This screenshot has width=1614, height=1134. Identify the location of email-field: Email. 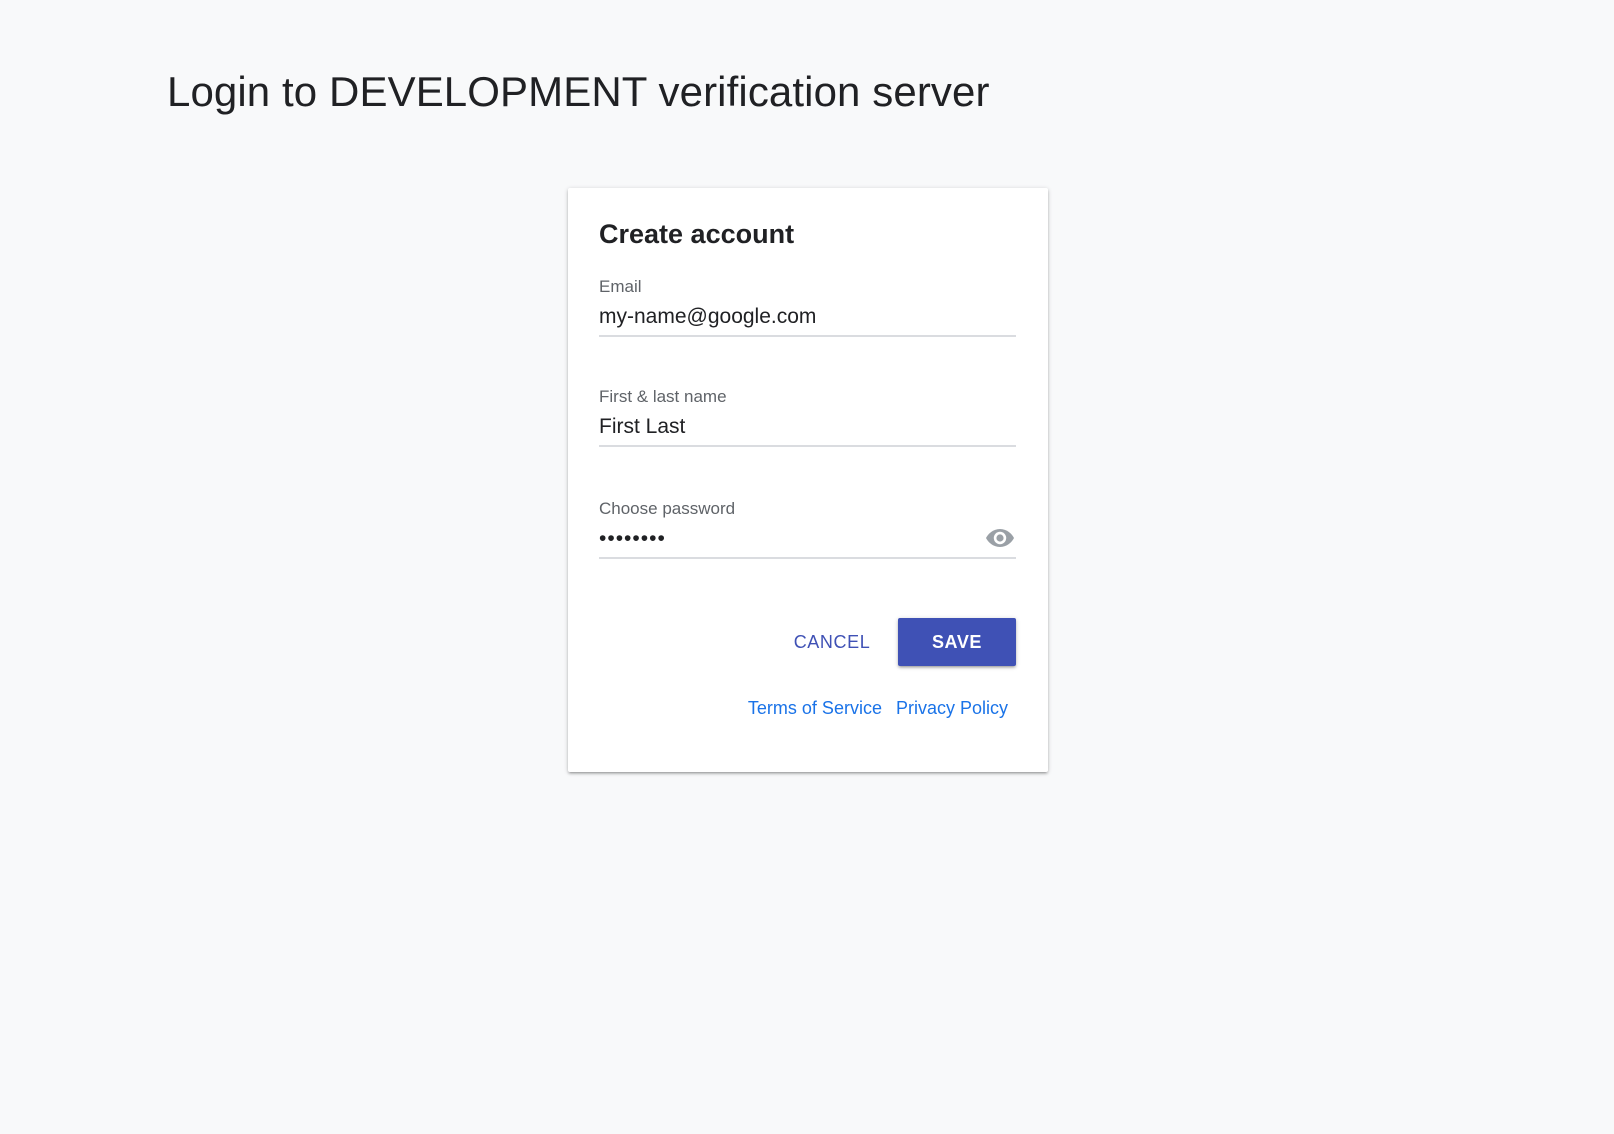
(807, 307).